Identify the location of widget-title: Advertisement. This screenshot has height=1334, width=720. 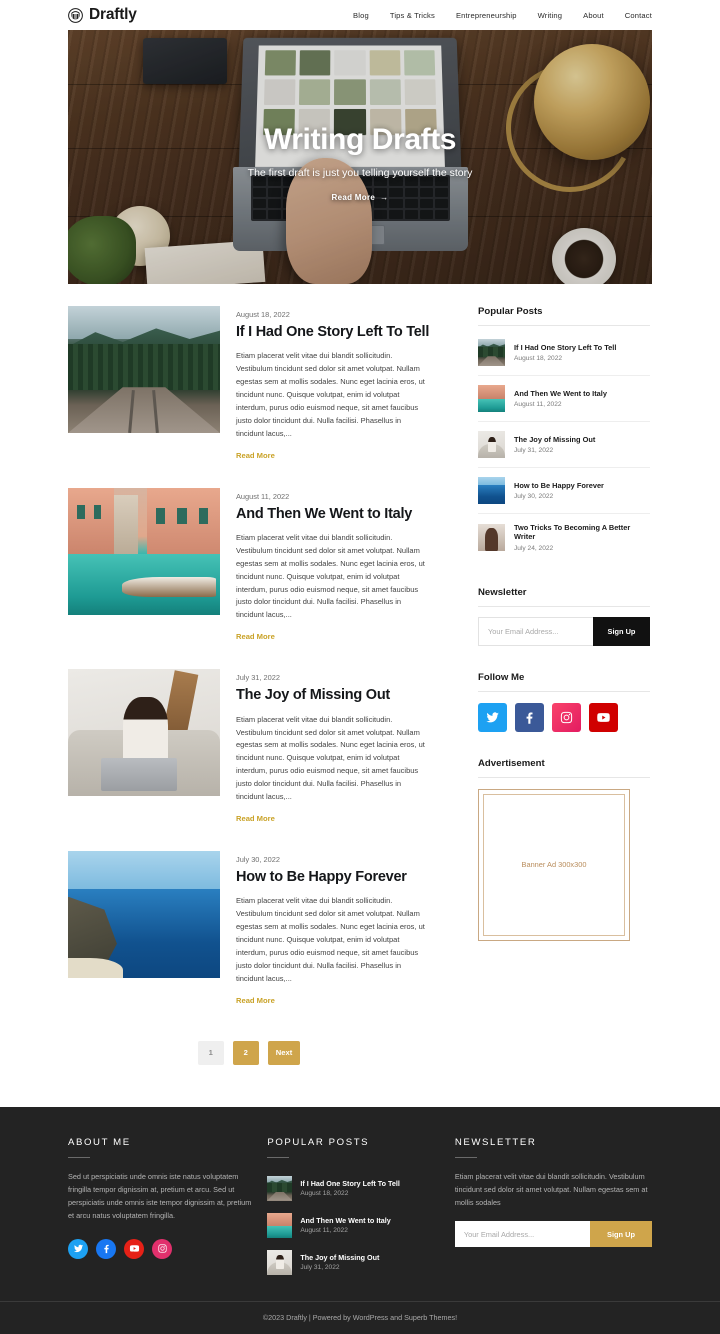
(564, 768).